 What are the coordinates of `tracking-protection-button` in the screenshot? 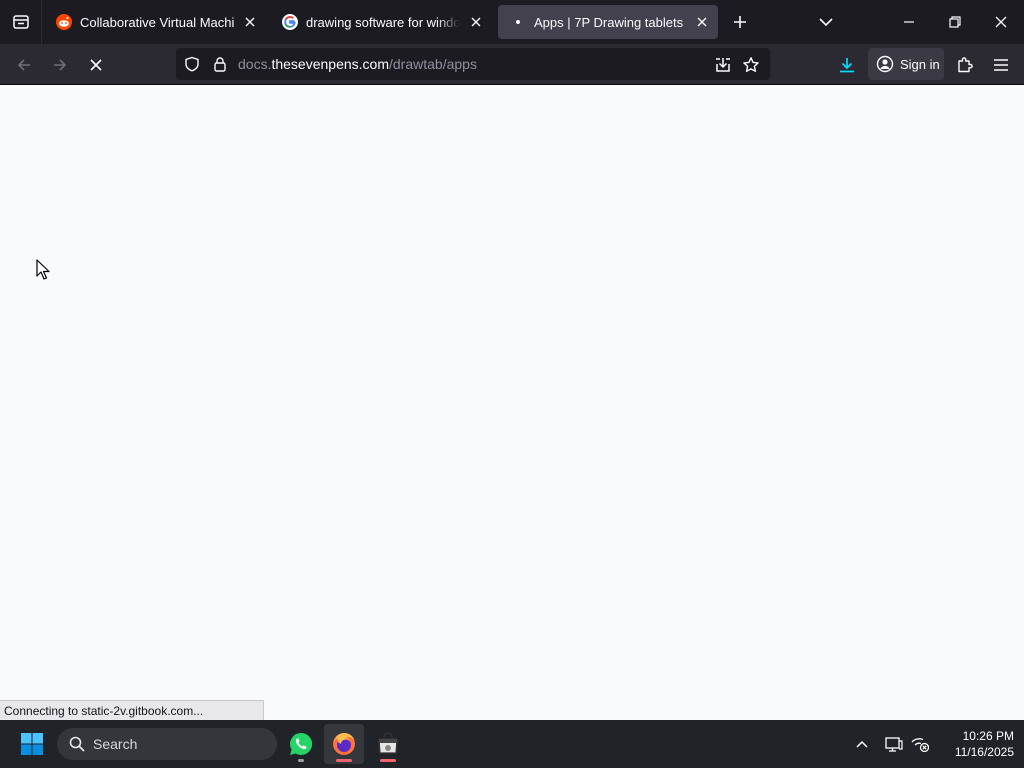 It's located at (192, 64).